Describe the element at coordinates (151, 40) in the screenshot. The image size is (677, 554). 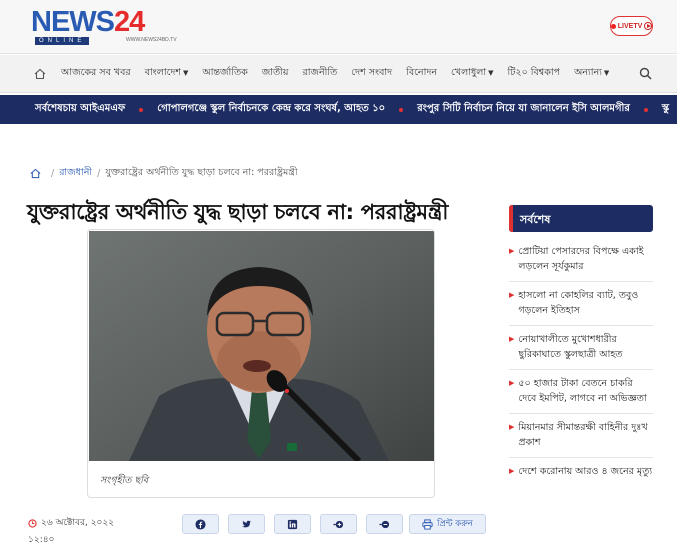
I see `logo-url: WWW.NEWS24BD.TV` at that location.